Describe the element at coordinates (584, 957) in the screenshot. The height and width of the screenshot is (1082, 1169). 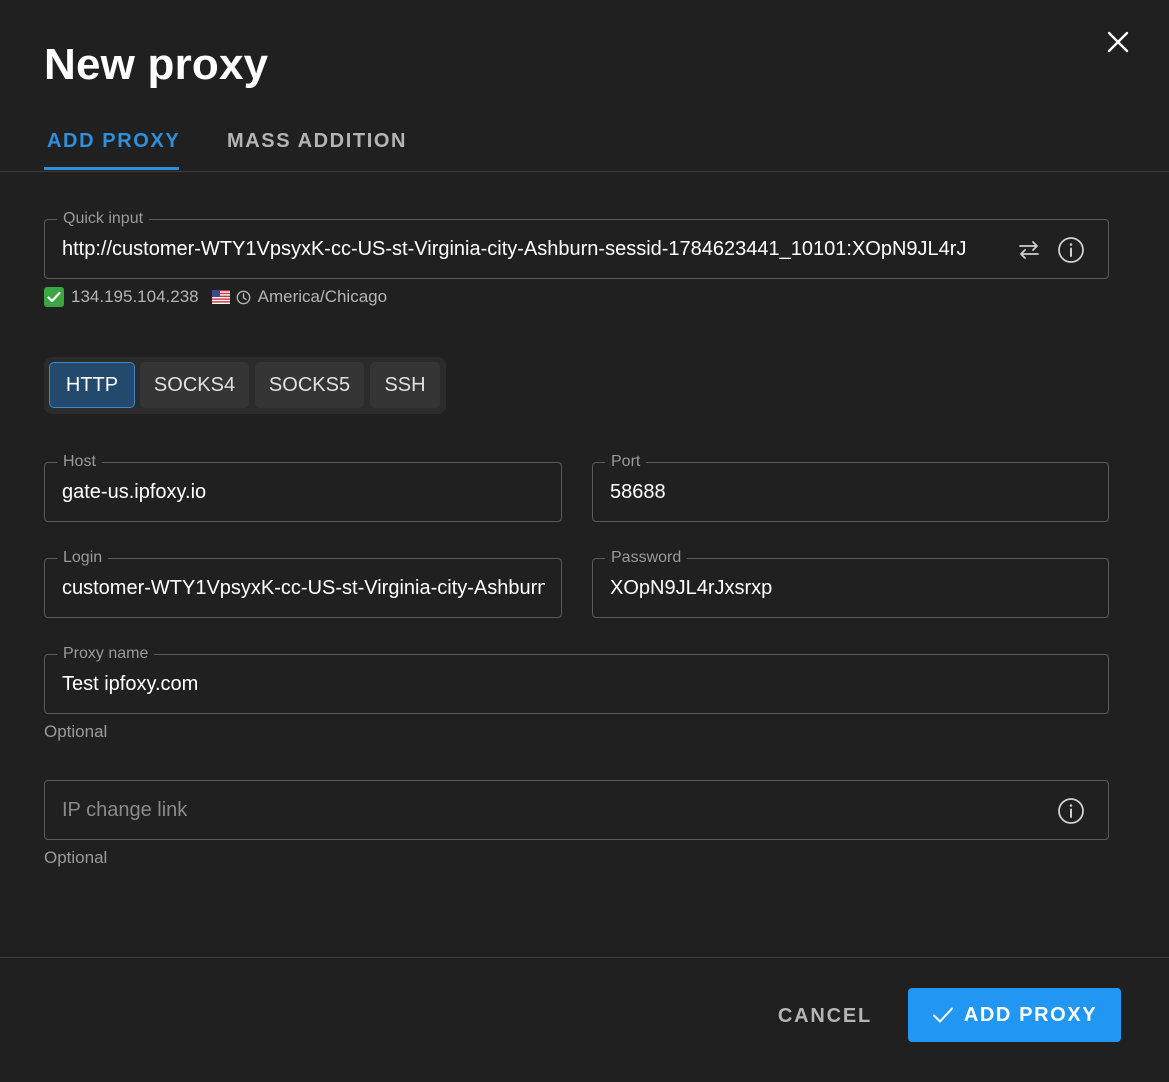
I see `footer-divider` at that location.